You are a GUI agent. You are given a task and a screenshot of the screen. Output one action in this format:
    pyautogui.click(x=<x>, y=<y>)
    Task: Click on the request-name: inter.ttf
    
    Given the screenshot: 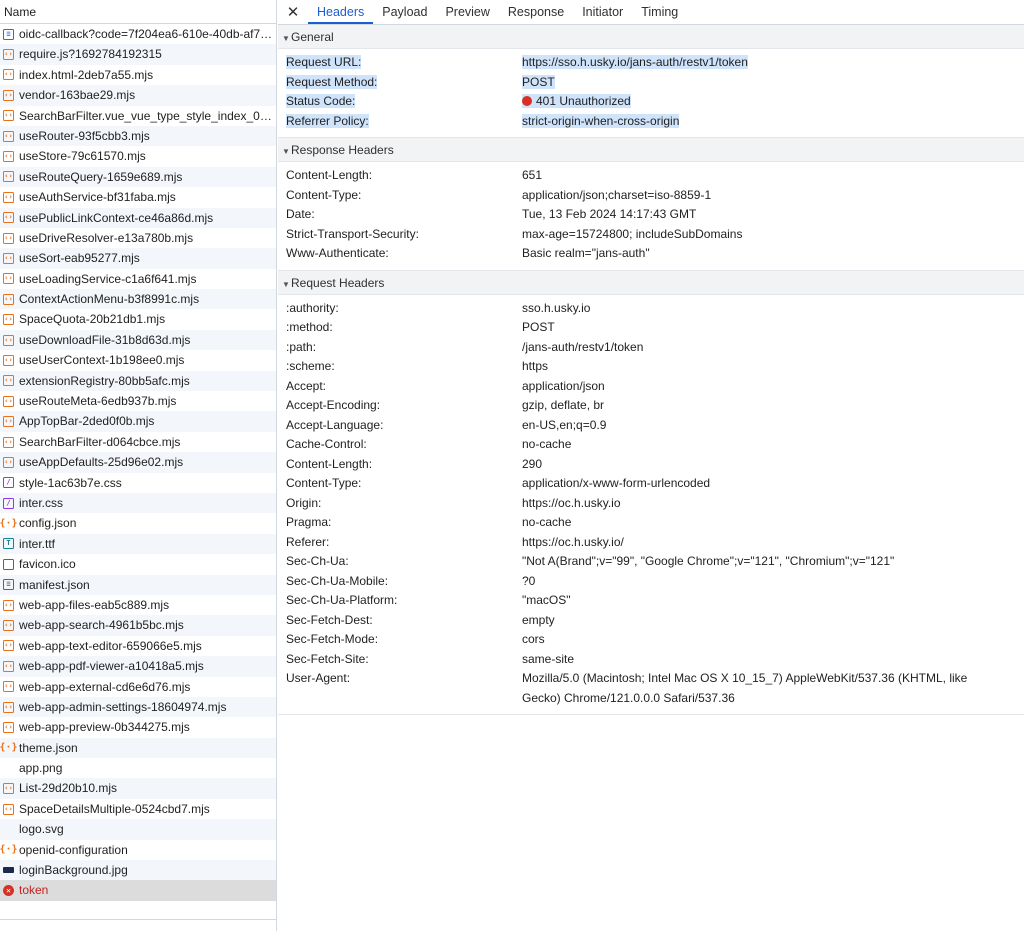 What is the action you would take?
    pyautogui.click(x=37, y=543)
    